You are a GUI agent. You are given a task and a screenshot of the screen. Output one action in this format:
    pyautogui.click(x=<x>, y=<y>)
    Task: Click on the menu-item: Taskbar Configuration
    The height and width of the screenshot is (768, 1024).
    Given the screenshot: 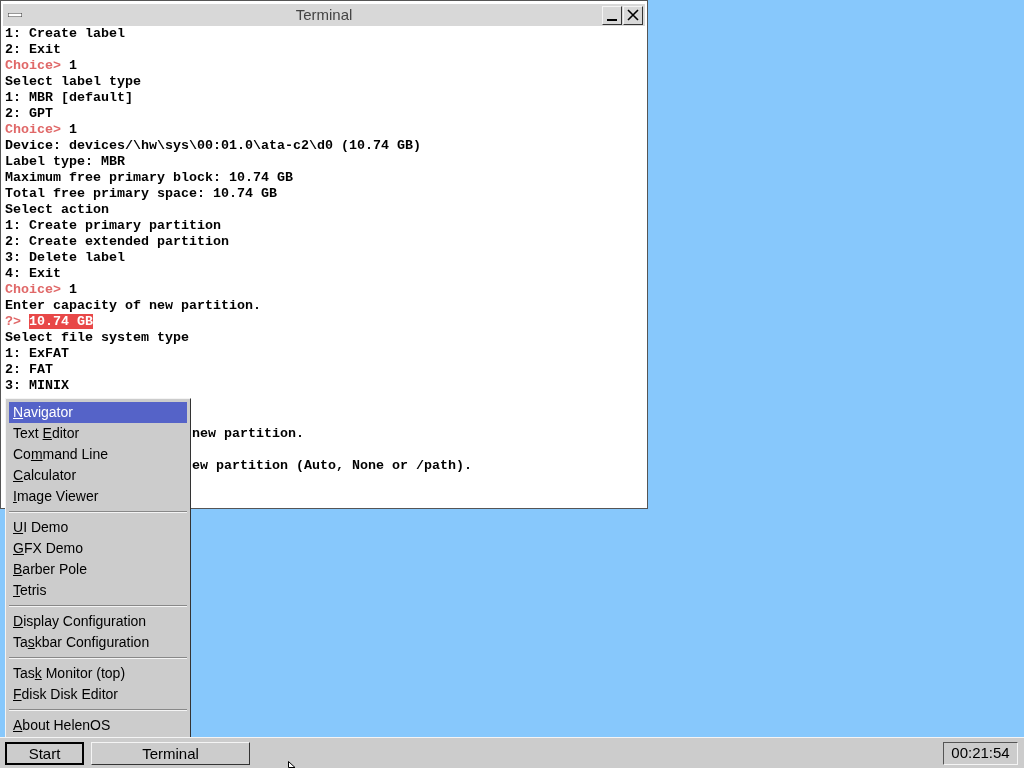 What is the action you would take?
    pyautogui.click(x=98, y=642)
    